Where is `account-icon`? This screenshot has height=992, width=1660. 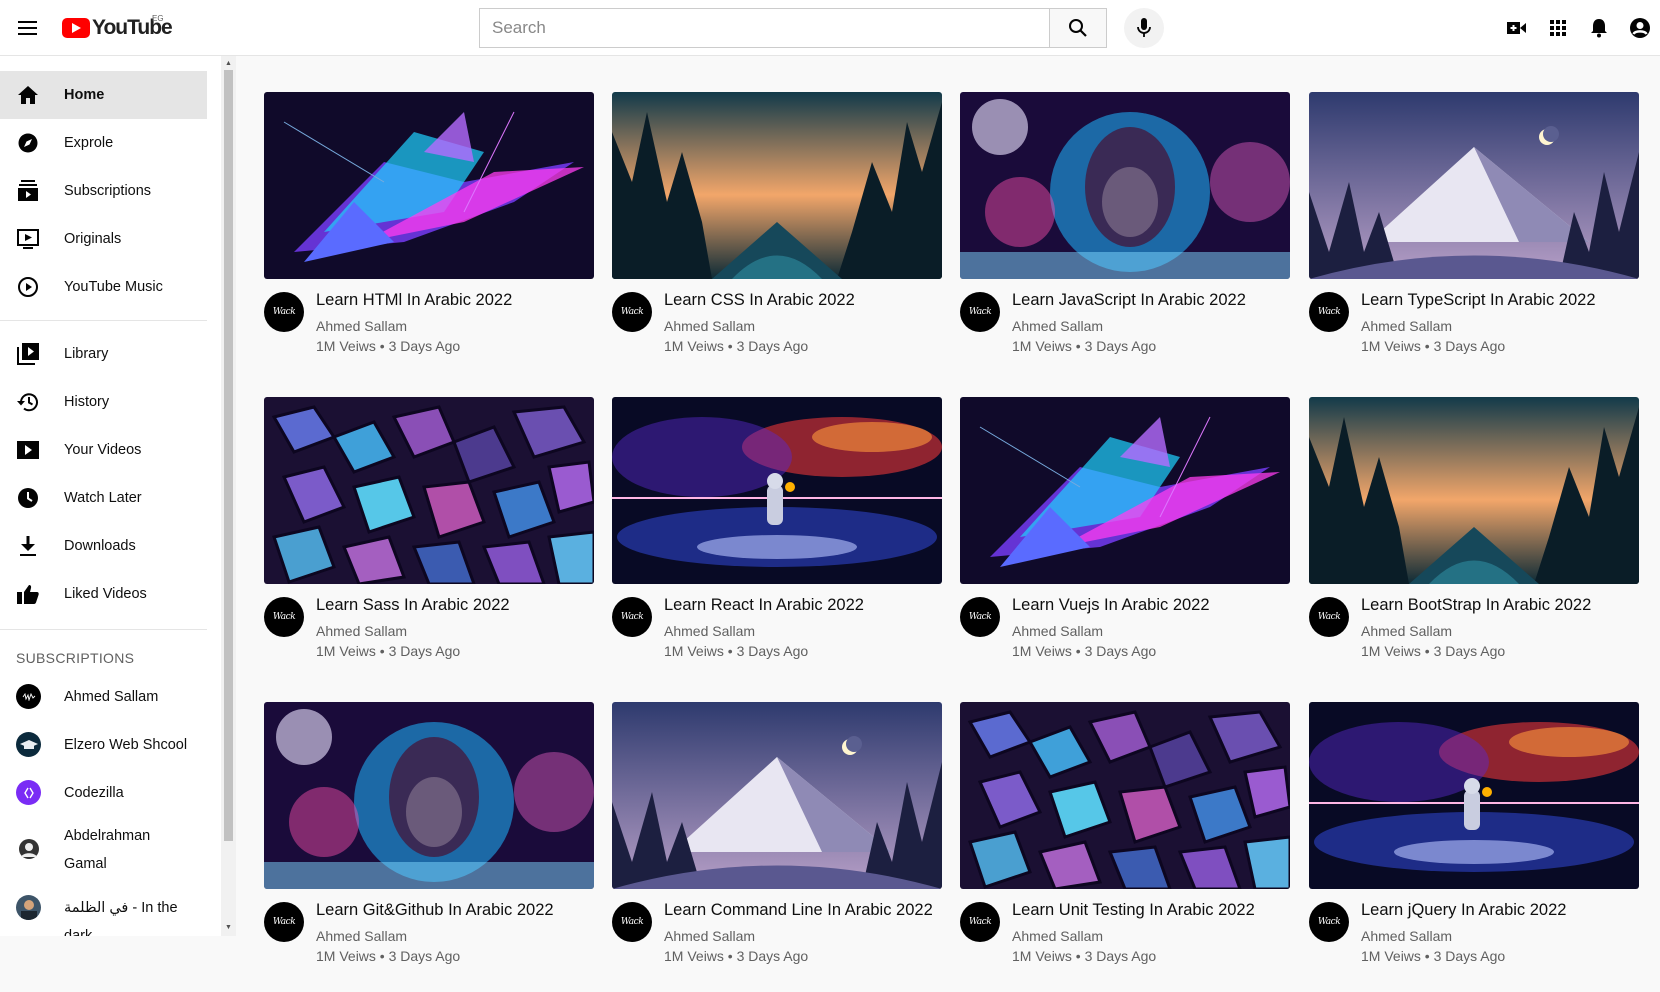
account-icon is located at coordinates (1639, 28).